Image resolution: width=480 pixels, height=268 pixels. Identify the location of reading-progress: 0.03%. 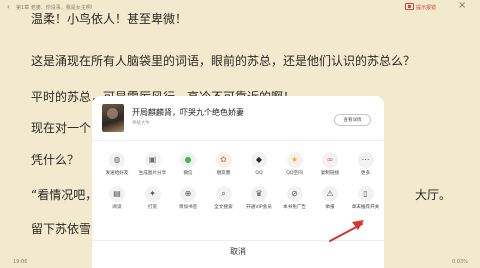
(460, 262).